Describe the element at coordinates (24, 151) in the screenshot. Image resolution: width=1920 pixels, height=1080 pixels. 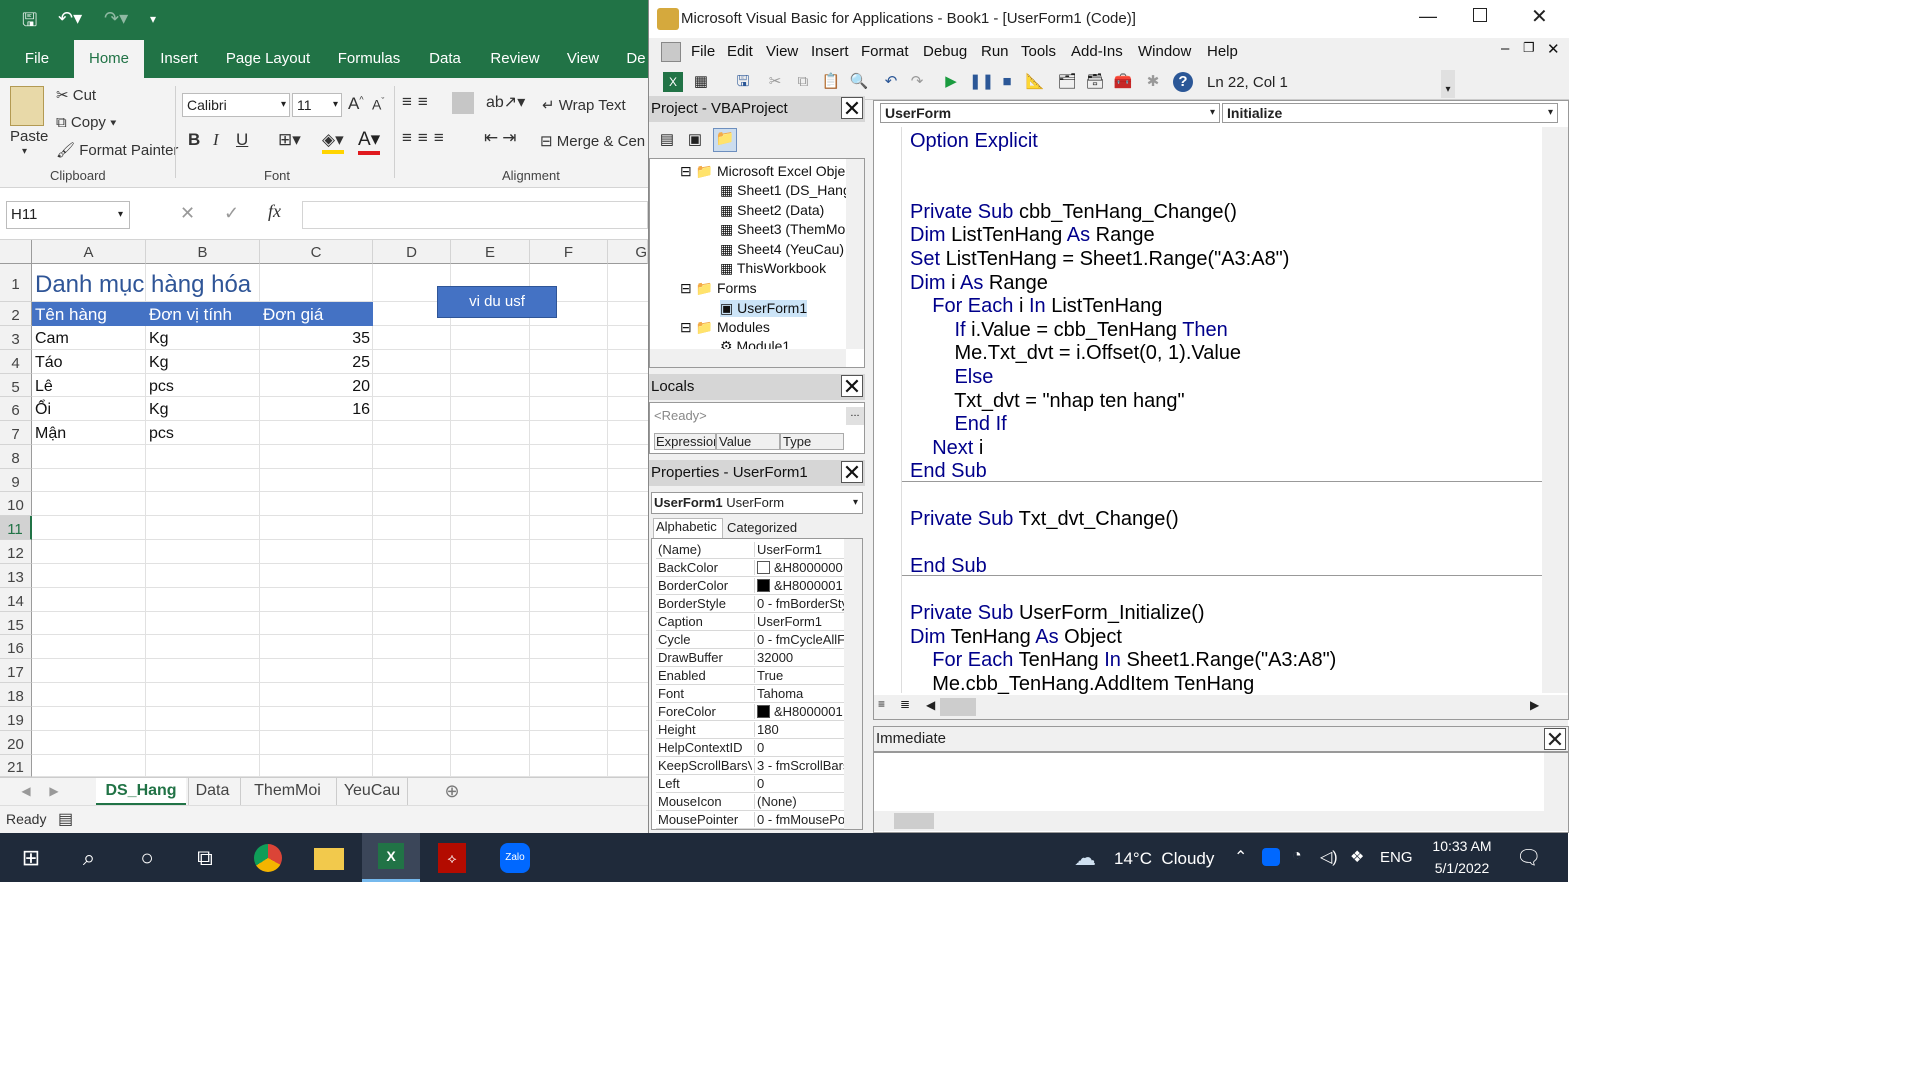
I see `paste-dropdown-icon: ▾` at that location.